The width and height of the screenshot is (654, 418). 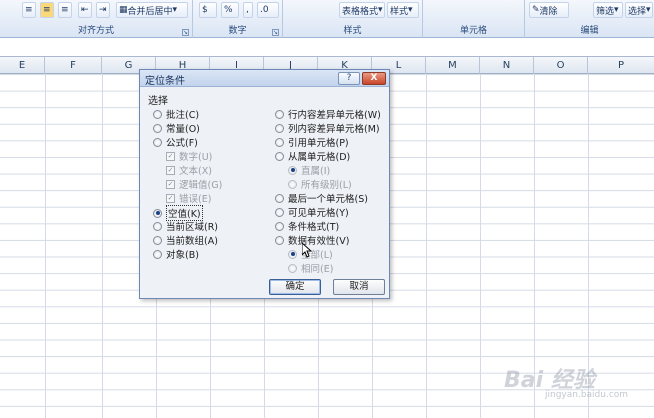 I want to click on option-constants: 常量(O), so click(x=176, y=128).